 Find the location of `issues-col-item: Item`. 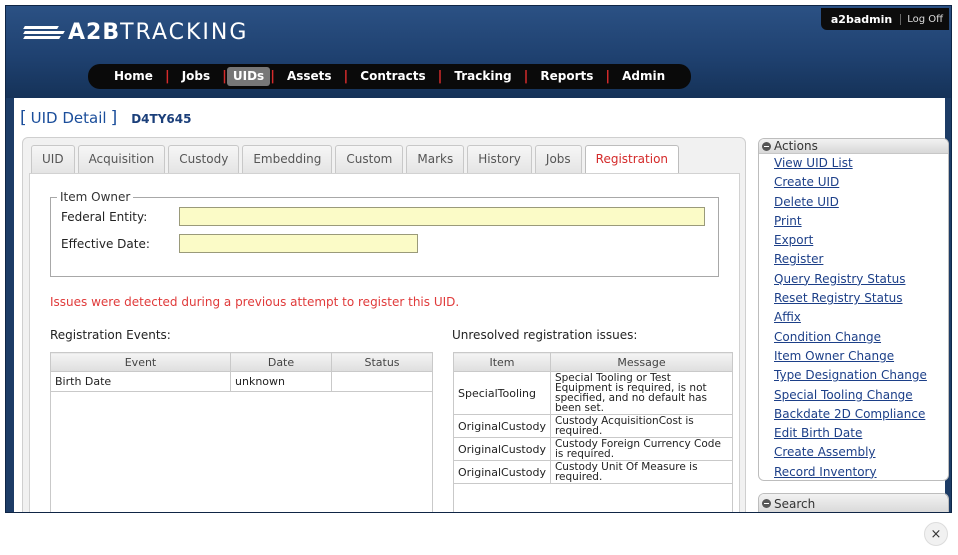

issues-col-item: Item is located at coordinates (502, 362).